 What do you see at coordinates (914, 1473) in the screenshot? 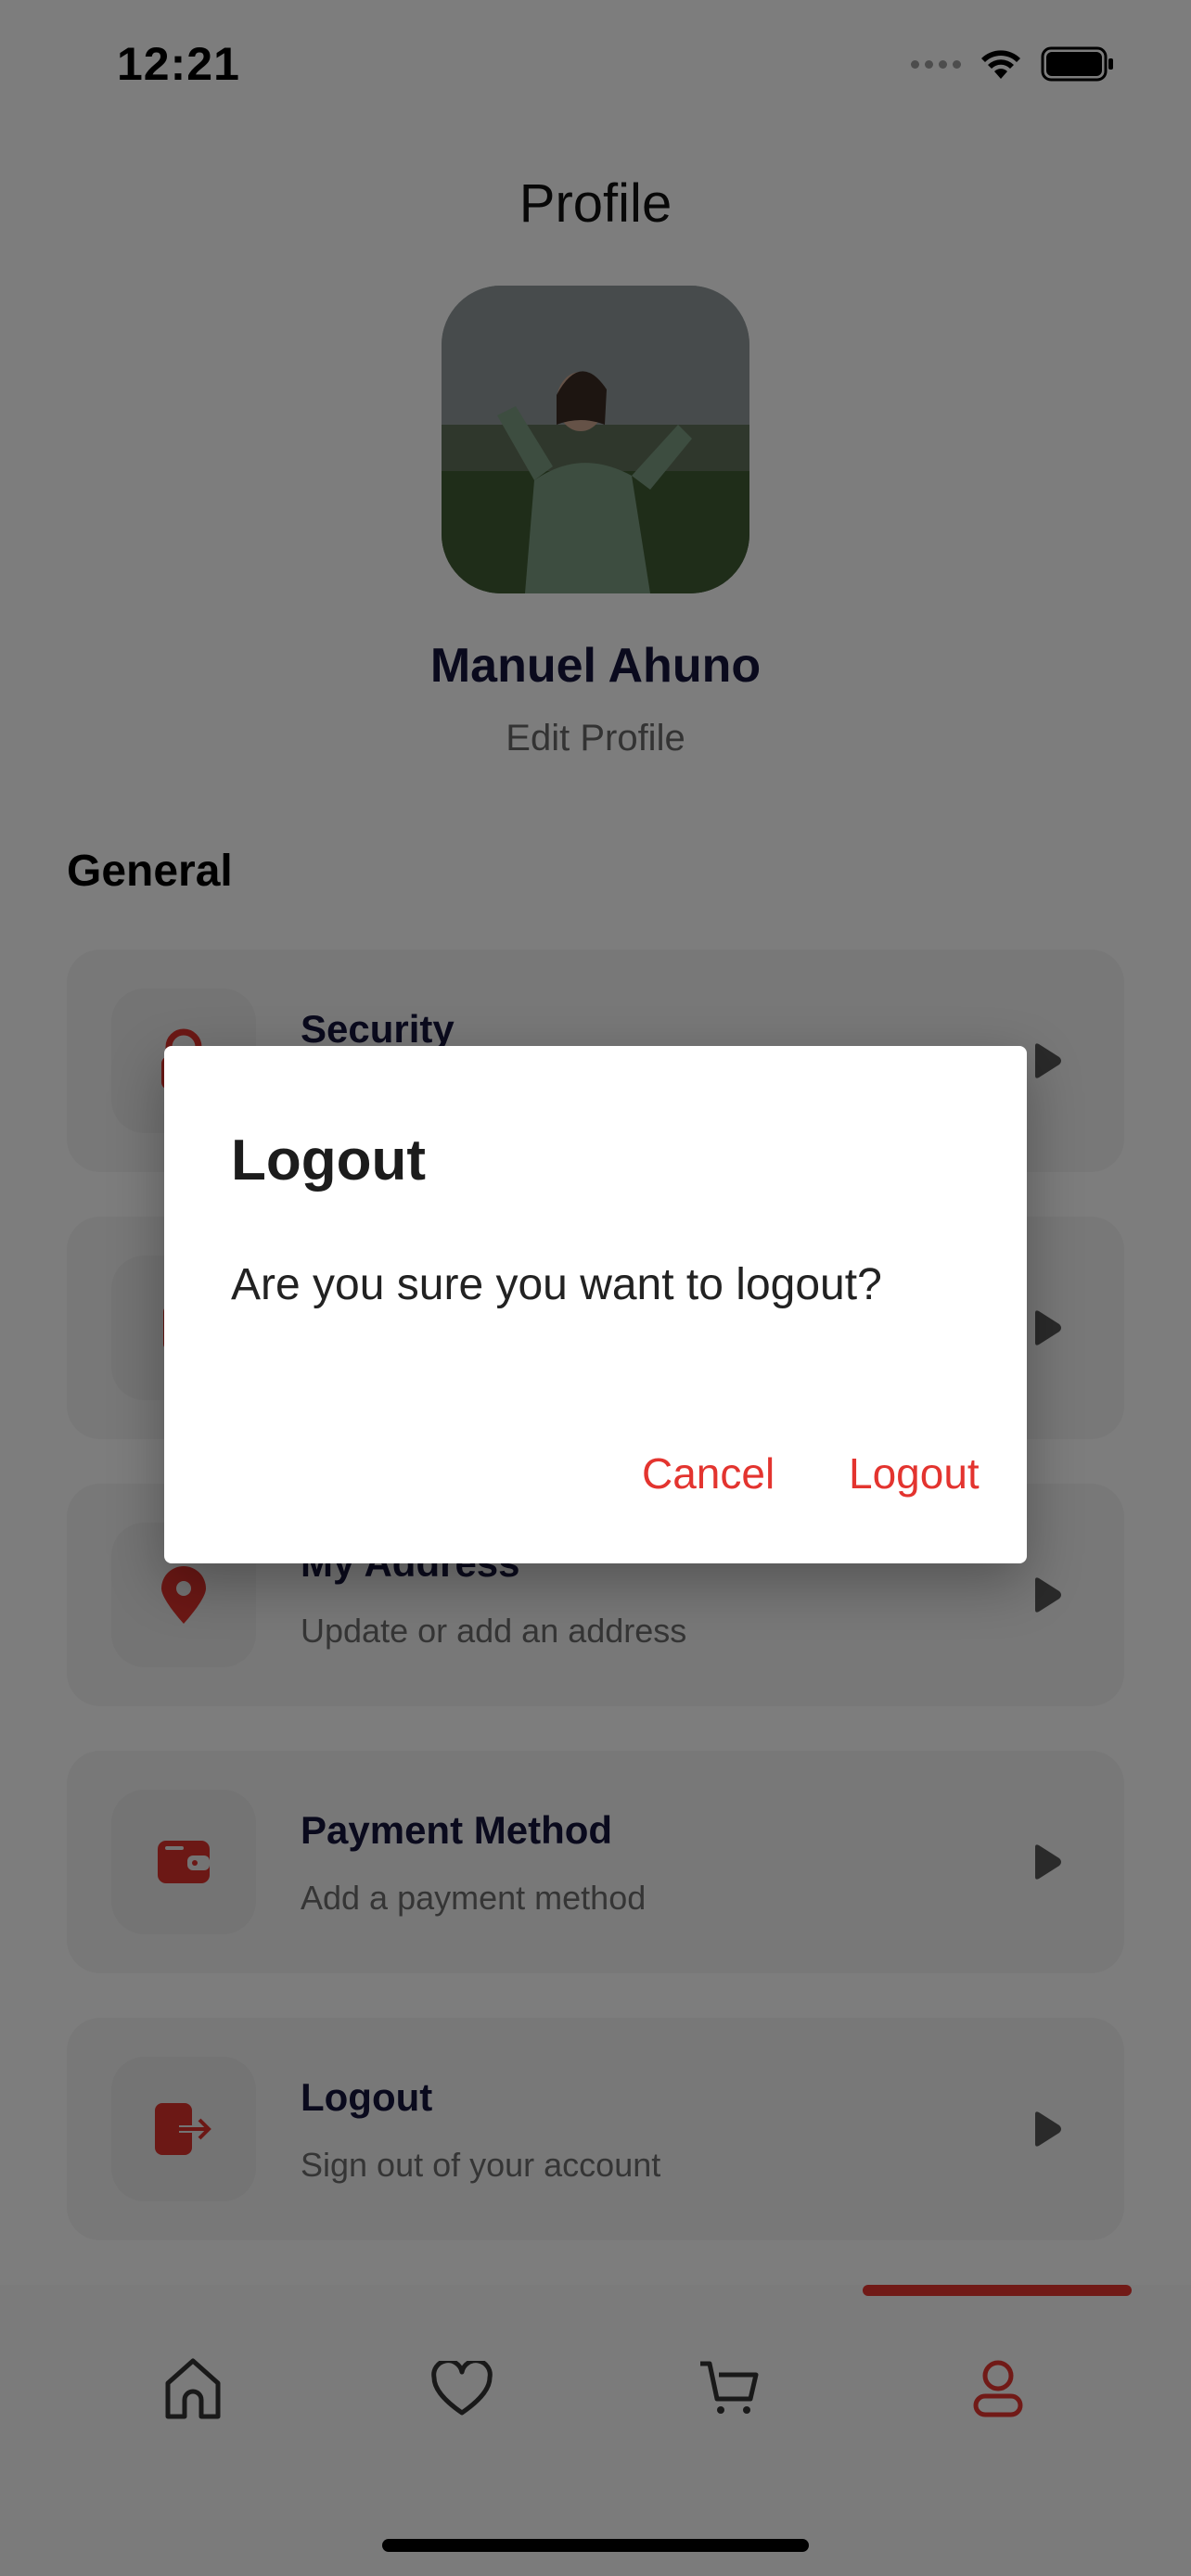
I see `confirm-logout-button: Logout` at bounding box center [914, 1473].